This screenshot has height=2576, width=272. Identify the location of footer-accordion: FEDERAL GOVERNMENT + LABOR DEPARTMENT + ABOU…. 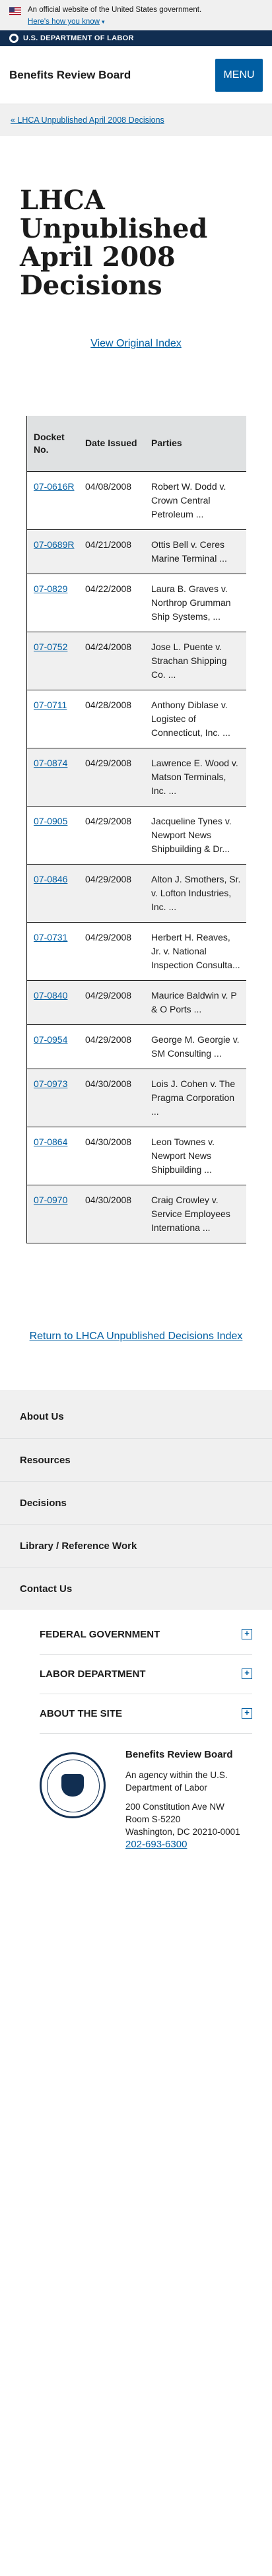
(136, 1671).